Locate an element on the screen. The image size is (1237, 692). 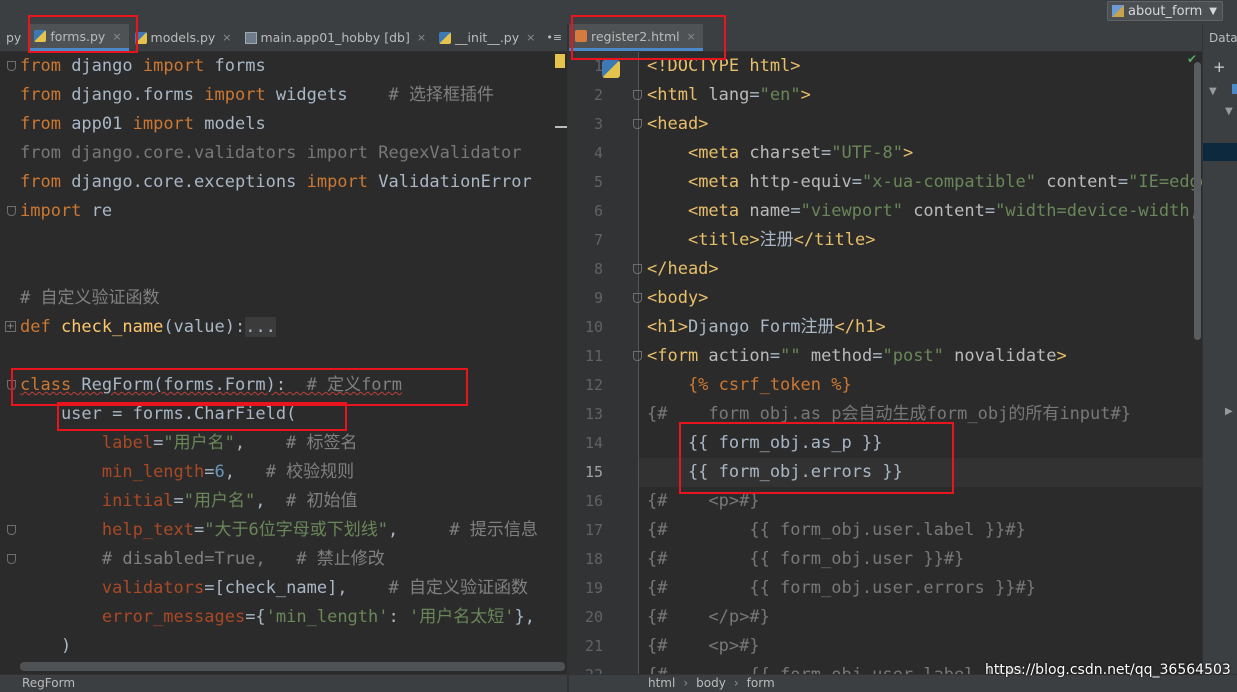
tab-label: models.py is located at coordinates (183, 37).